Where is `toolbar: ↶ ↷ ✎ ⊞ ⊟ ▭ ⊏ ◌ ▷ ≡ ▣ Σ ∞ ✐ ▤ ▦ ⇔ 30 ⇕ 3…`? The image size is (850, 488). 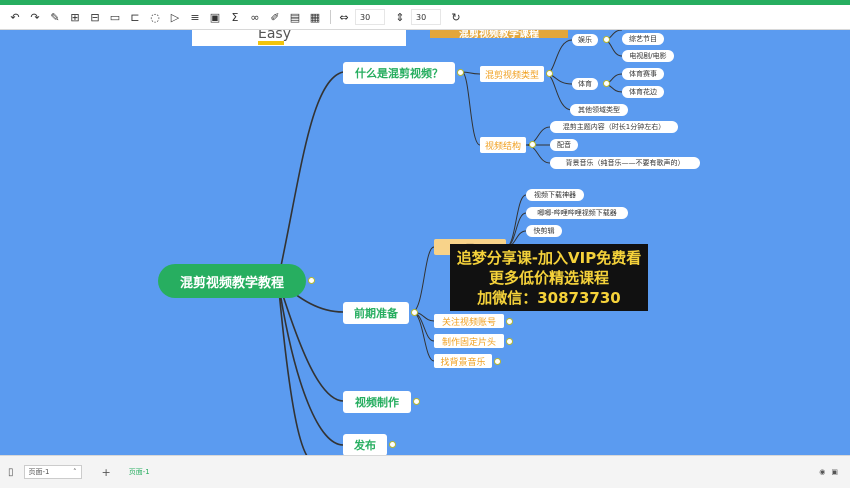
toolbar: ↶ ↷ ✎ ⊞ ⊟ ▭ ⊏ ◌ ▷ ≡ ▣ Σ ∞ ✐ ▤ ▦ ⇔ 30 ⇕ 3… is located at coordinates (425, 17).